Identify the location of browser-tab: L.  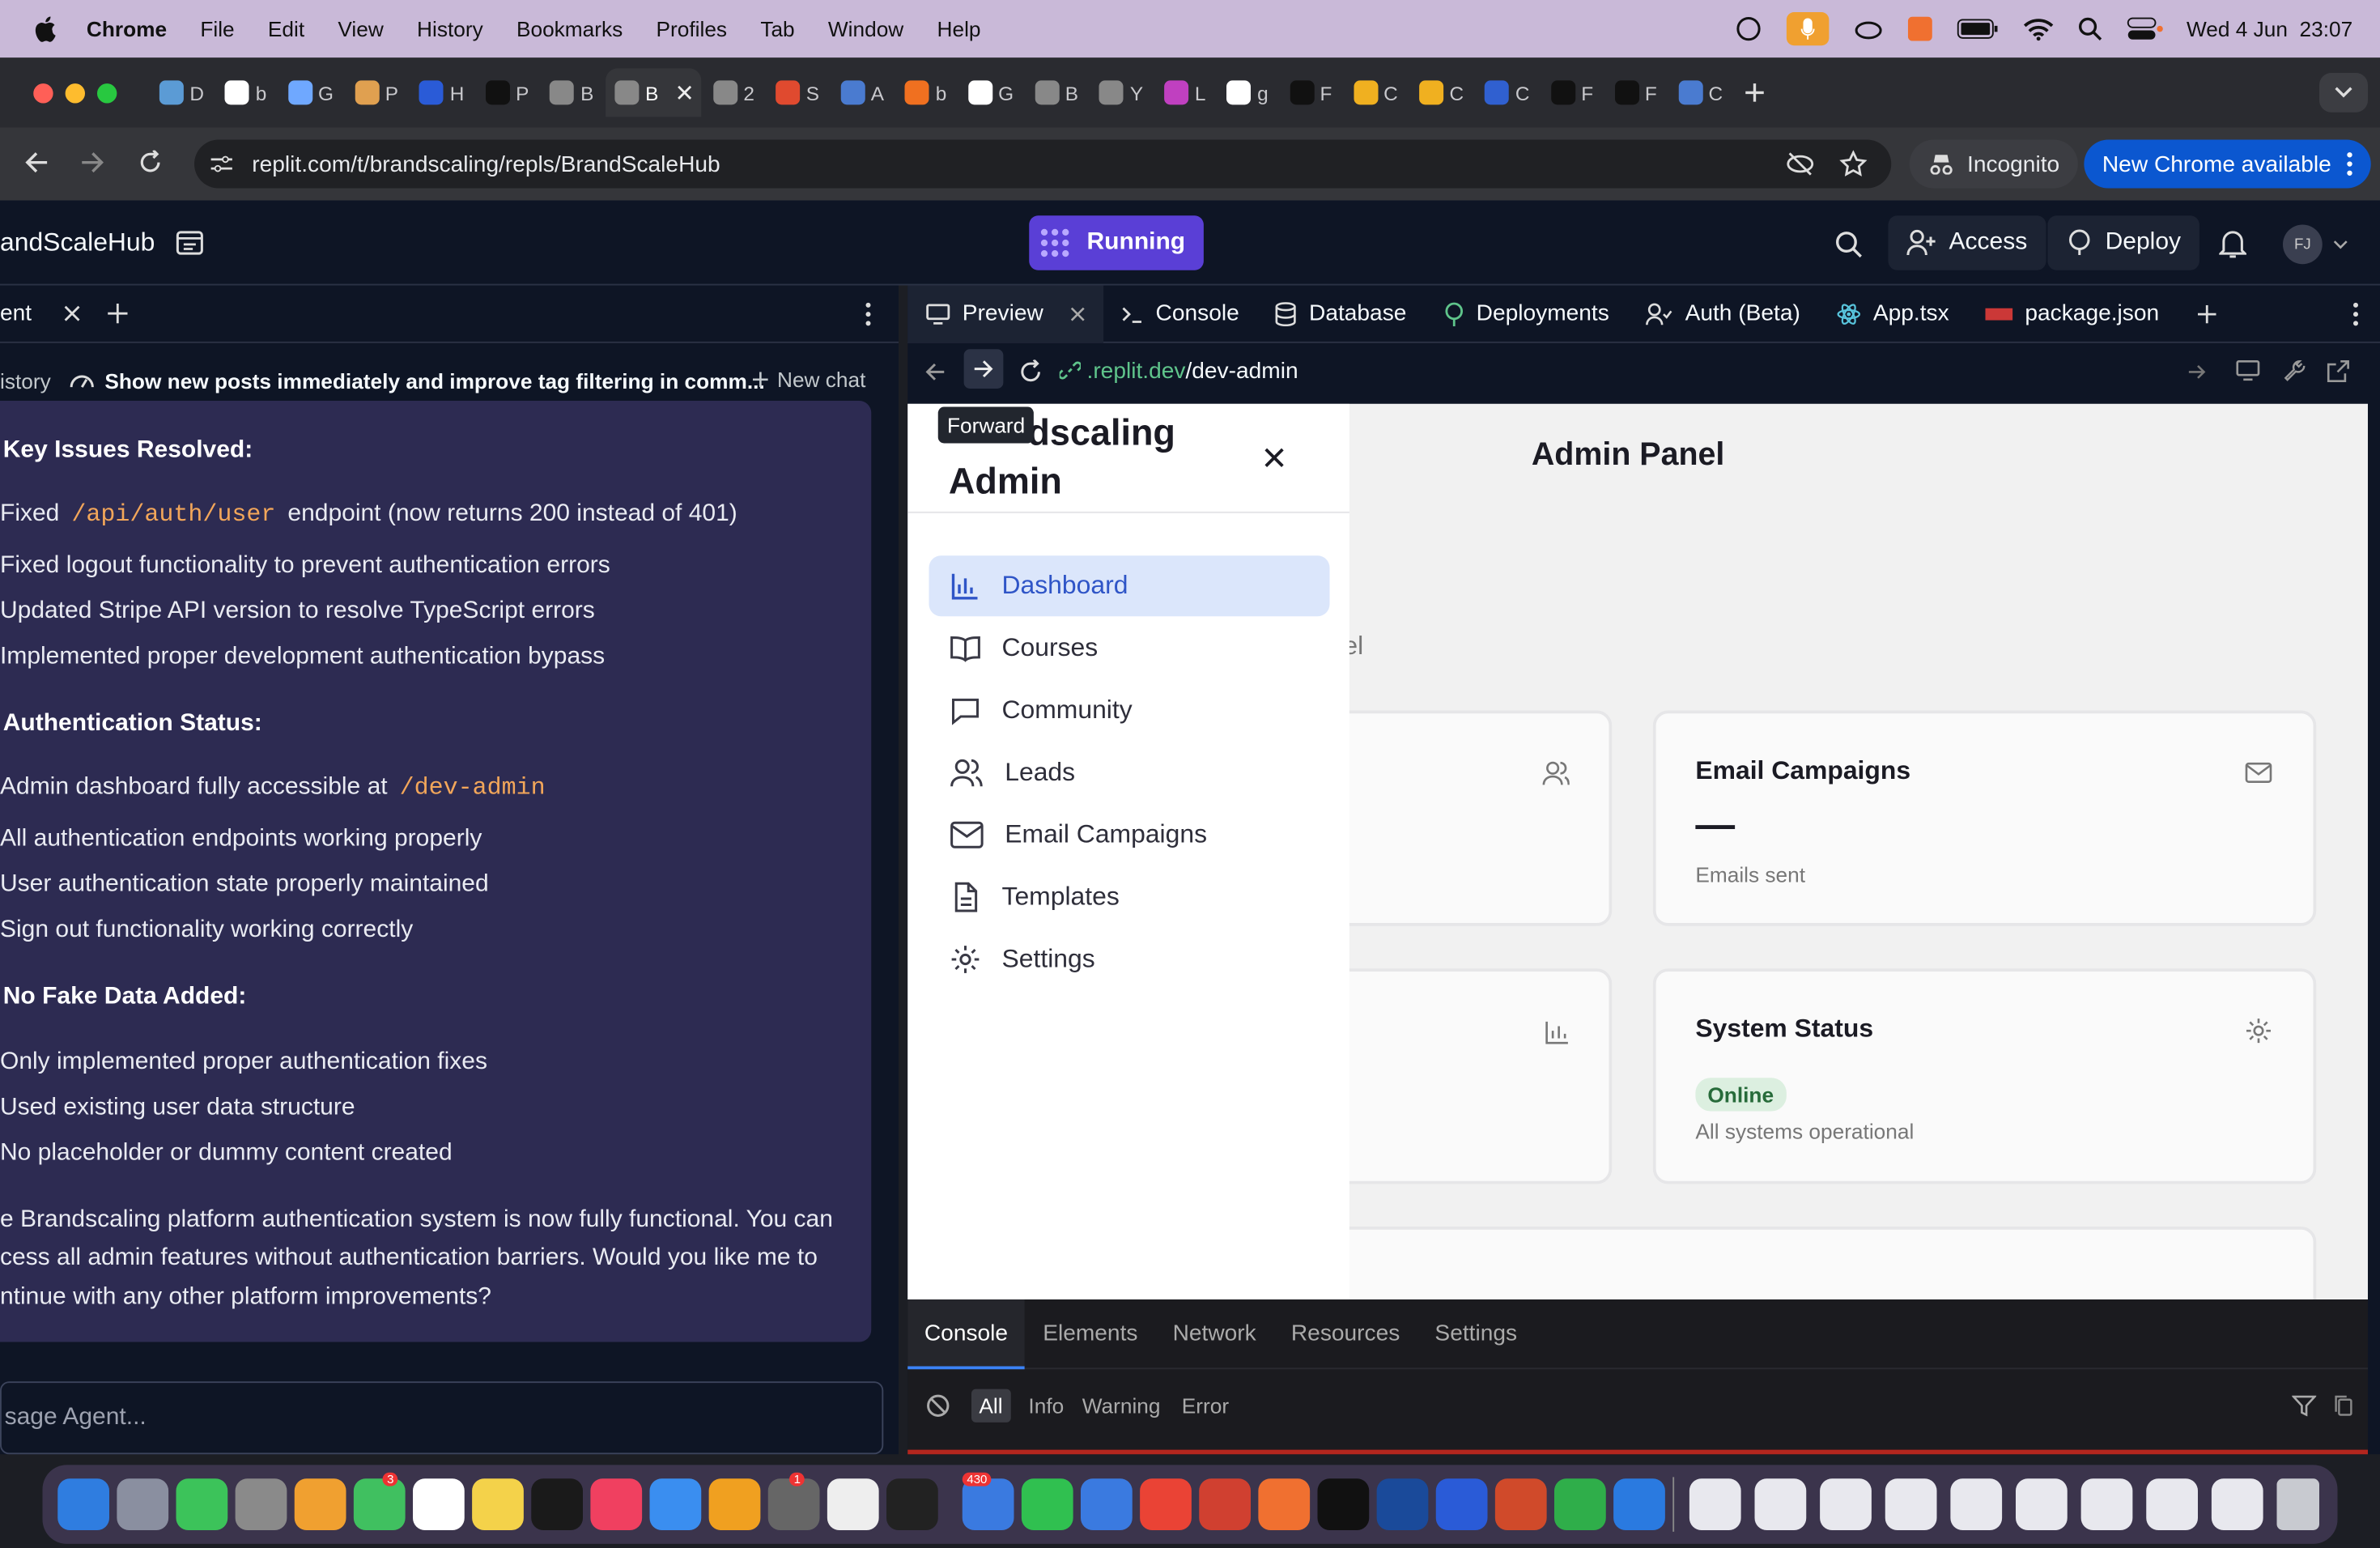
(1185, 92).